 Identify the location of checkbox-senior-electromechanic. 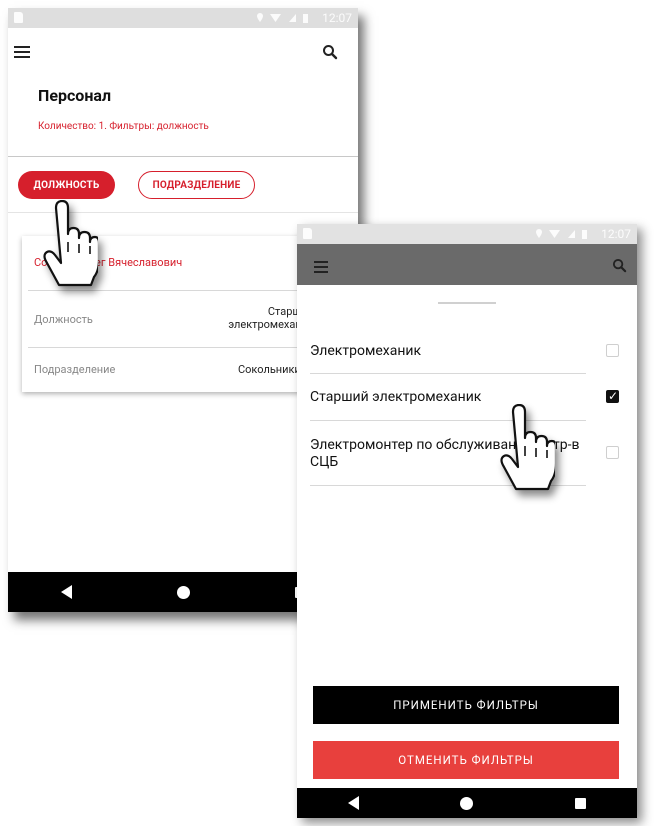
(612, 396).